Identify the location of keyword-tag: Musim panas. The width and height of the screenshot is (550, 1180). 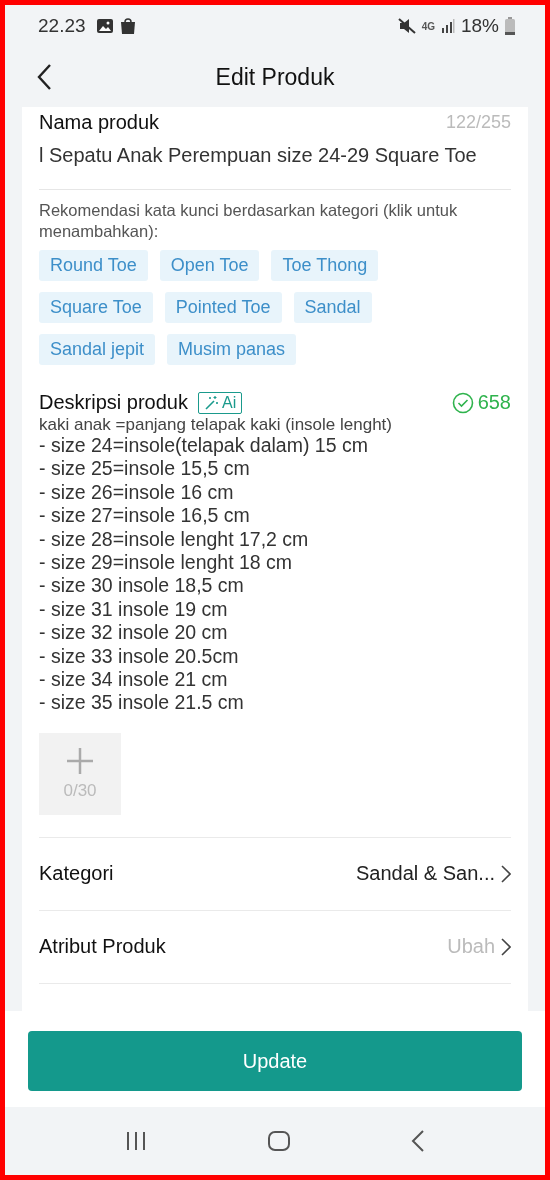
(232, 349).